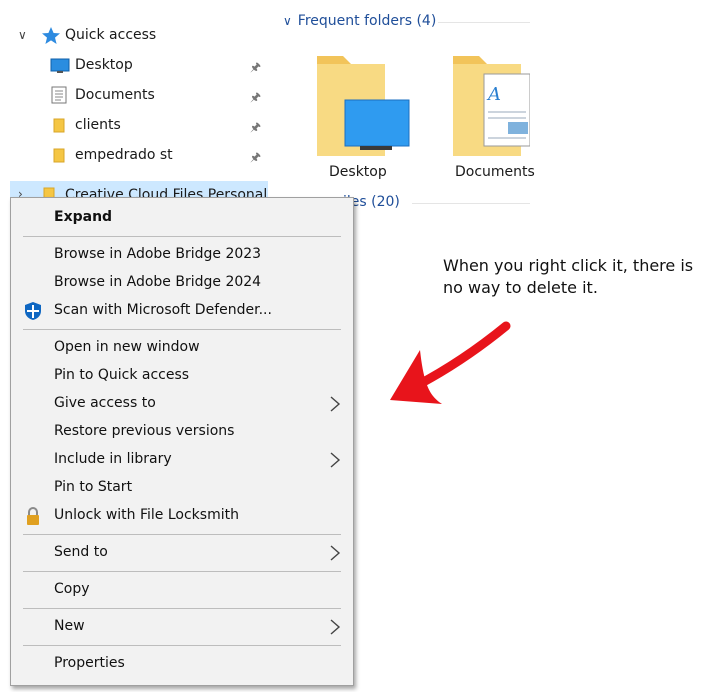 Image resolution: width=716 pixels, height=692 pixels. What do you see at coordinates (493, 94) in the screenshot?
I see `svg-text: A` at bounding box center [493, 94].